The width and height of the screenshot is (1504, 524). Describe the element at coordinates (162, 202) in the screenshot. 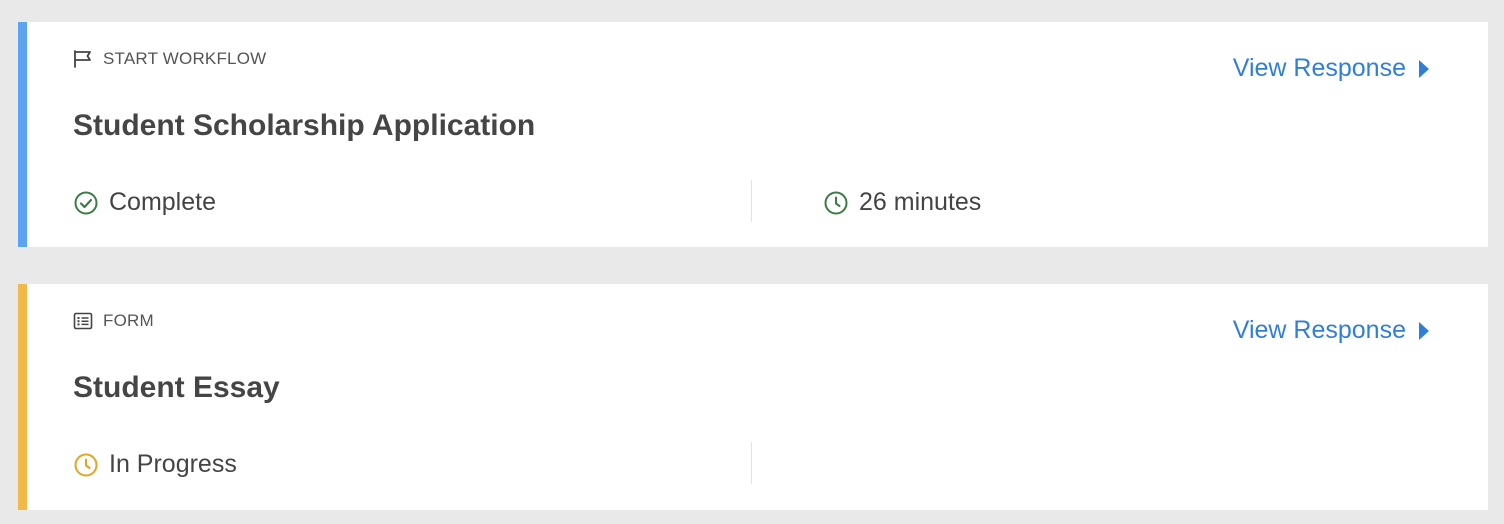

I see `status-label: Complete` at that location.